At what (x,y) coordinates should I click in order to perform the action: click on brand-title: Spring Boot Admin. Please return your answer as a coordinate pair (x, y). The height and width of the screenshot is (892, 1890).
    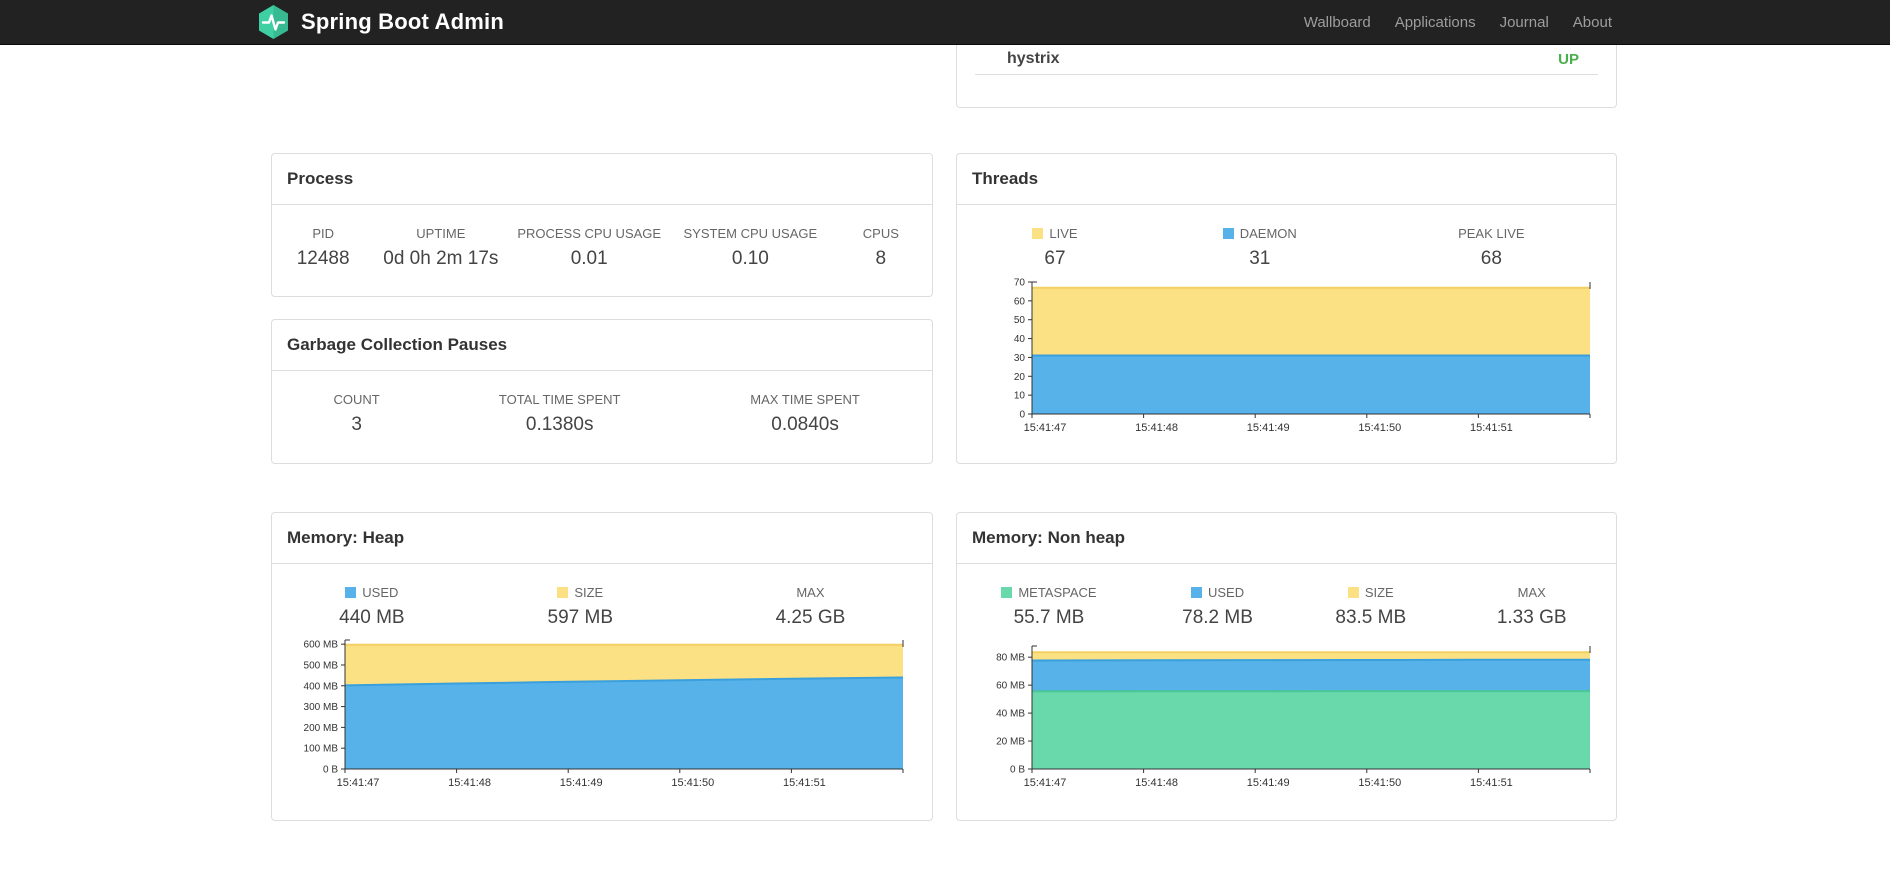
    Looking at the image, I should click on (403, 21).